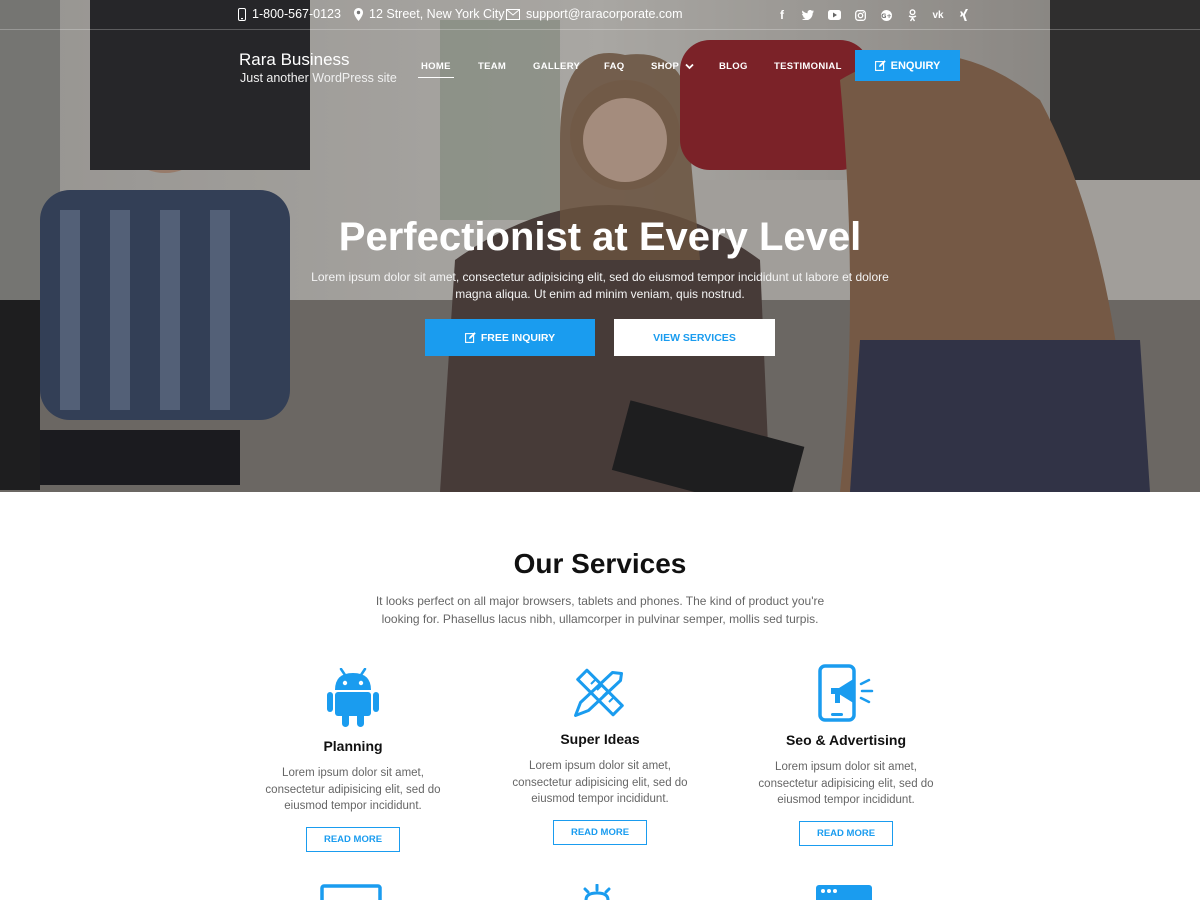 This screenshot has width=1200, height=900. I want to click on address-contact: 12 Street, New York City, so click(429, 14).